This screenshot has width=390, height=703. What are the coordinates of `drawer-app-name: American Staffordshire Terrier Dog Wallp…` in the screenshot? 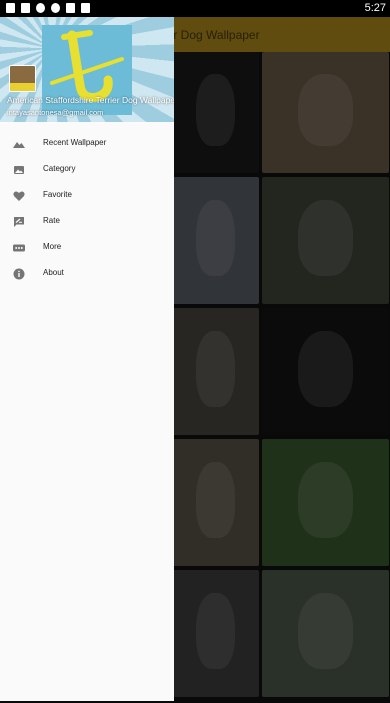 It's located at (90, 100).